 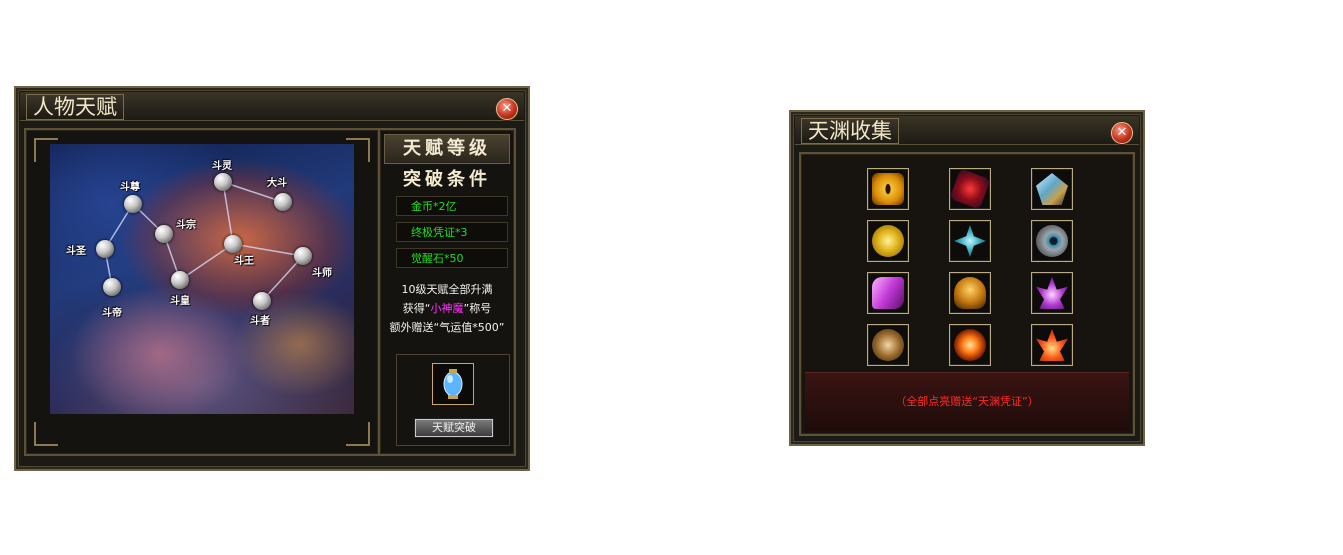 I want to click on node-douhuang, so click(x=180, y=280).